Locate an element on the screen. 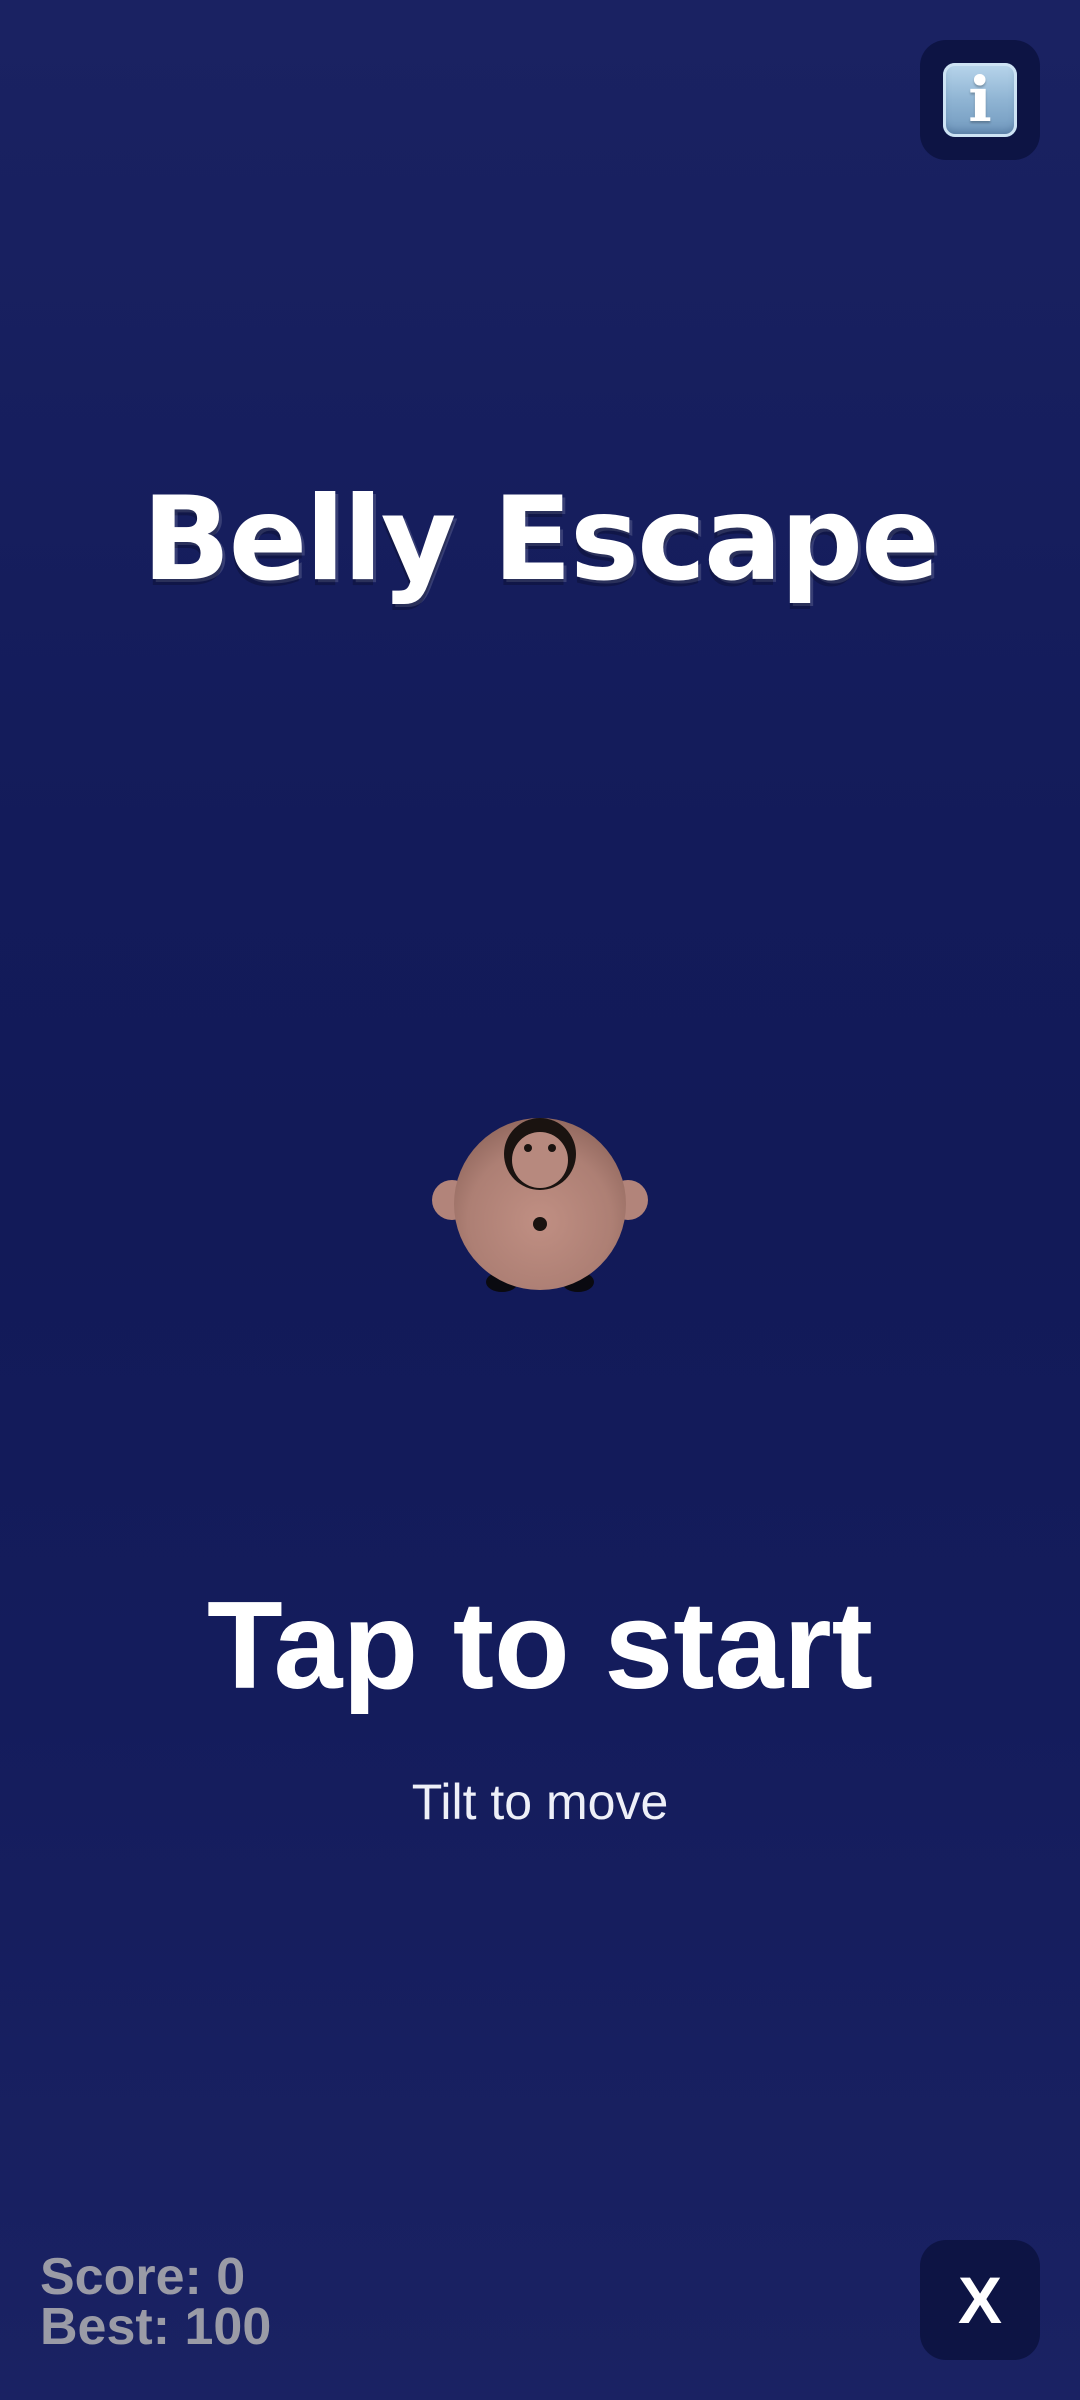 The image size is (1080, 2400). character-belly-button is located at coordinates (540, 1224).